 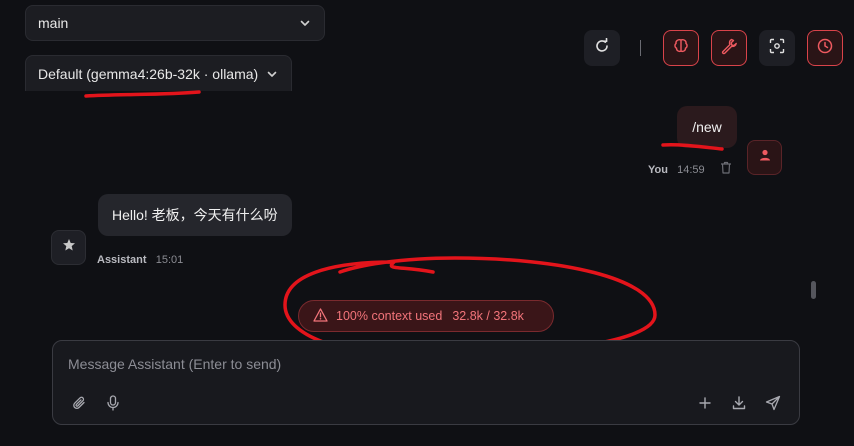 I want to click on brain-button, so click(x=681, y=48).